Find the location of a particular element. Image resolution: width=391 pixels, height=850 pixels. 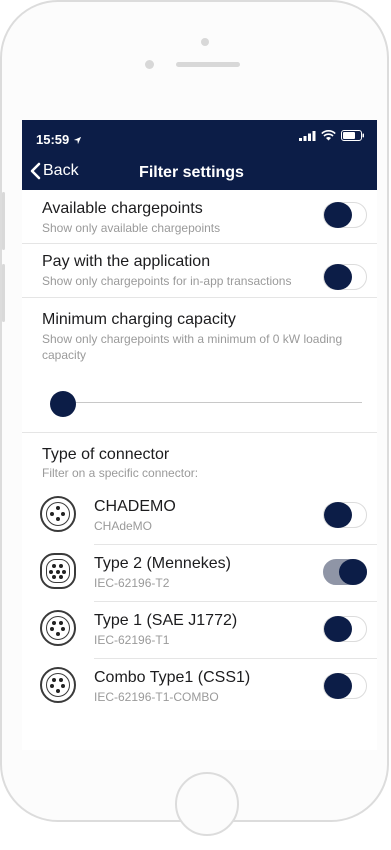

status-icons is located at coordinates (332, 135).